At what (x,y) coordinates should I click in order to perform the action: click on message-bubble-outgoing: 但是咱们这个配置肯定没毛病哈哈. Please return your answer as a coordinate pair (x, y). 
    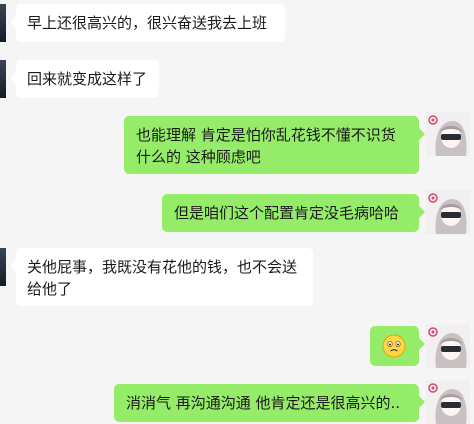
    Looking at the image, I should click on (293, 213).